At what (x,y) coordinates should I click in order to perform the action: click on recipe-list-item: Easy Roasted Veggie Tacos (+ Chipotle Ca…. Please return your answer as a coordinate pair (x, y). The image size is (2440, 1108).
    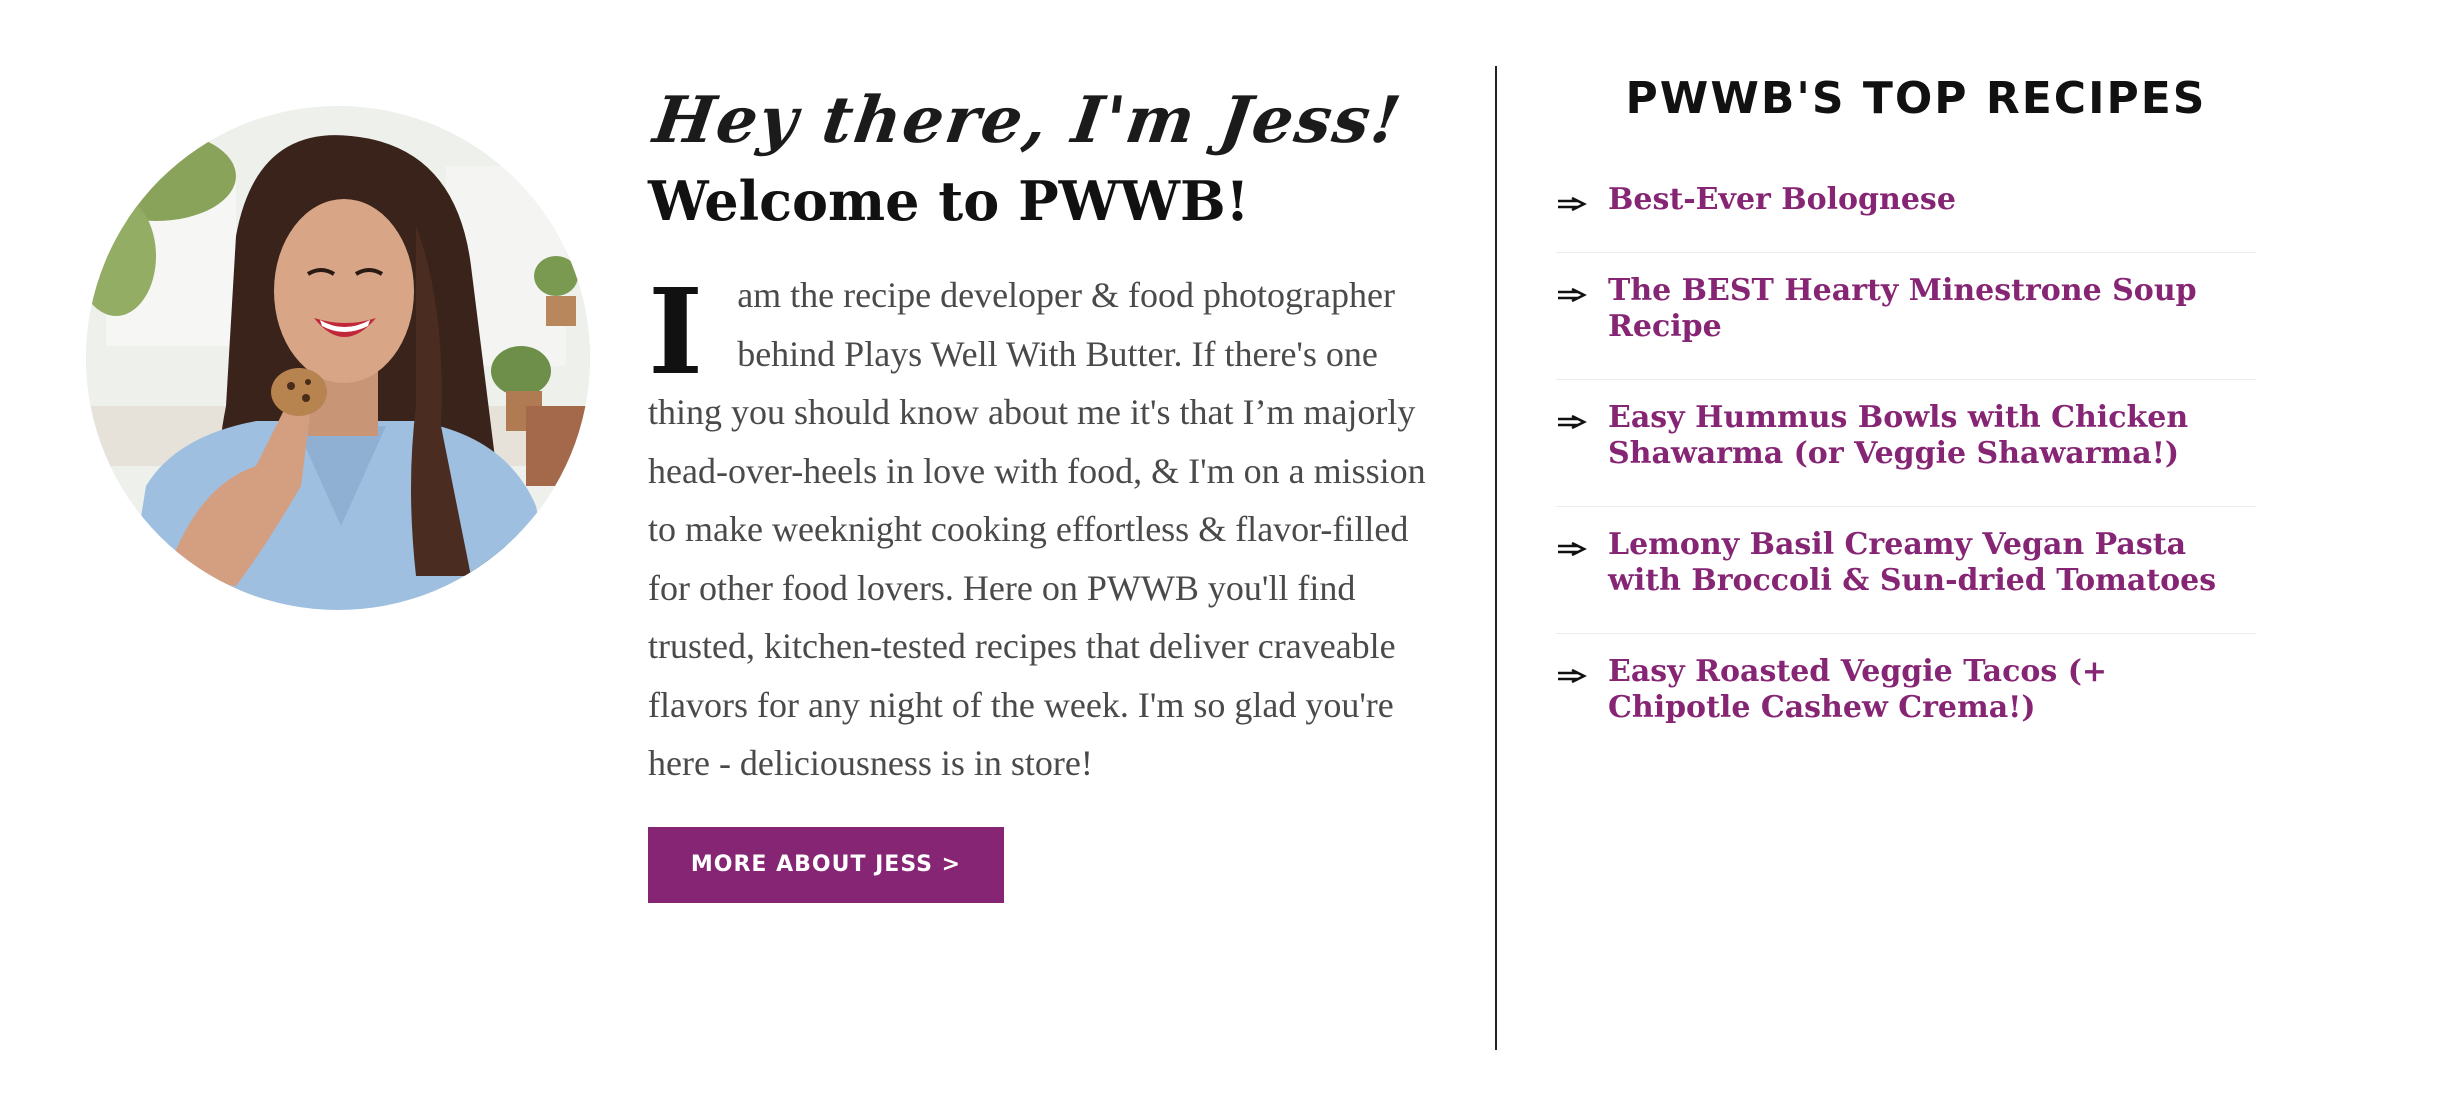
    Looking at the image, I should click on (1906, 697).